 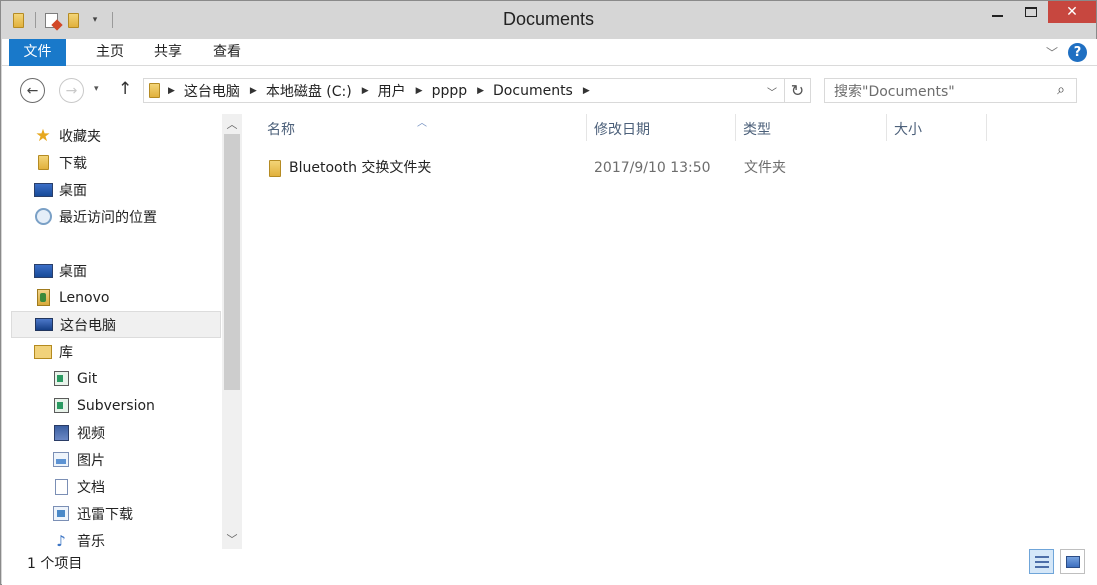 I want to click on search-icon: ⌕, so click(x=1061, y=90).